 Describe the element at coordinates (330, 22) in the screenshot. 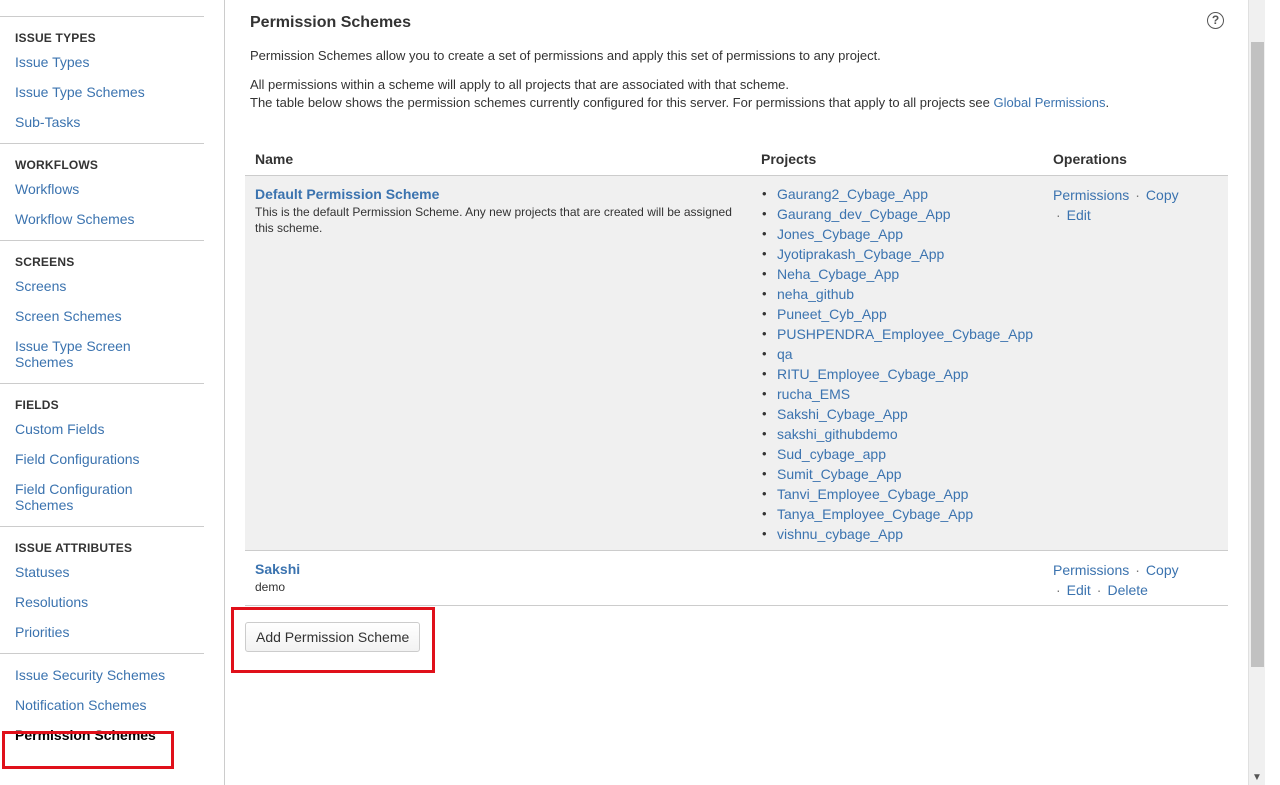

I see `page-title: Permission Schemes` at that location.